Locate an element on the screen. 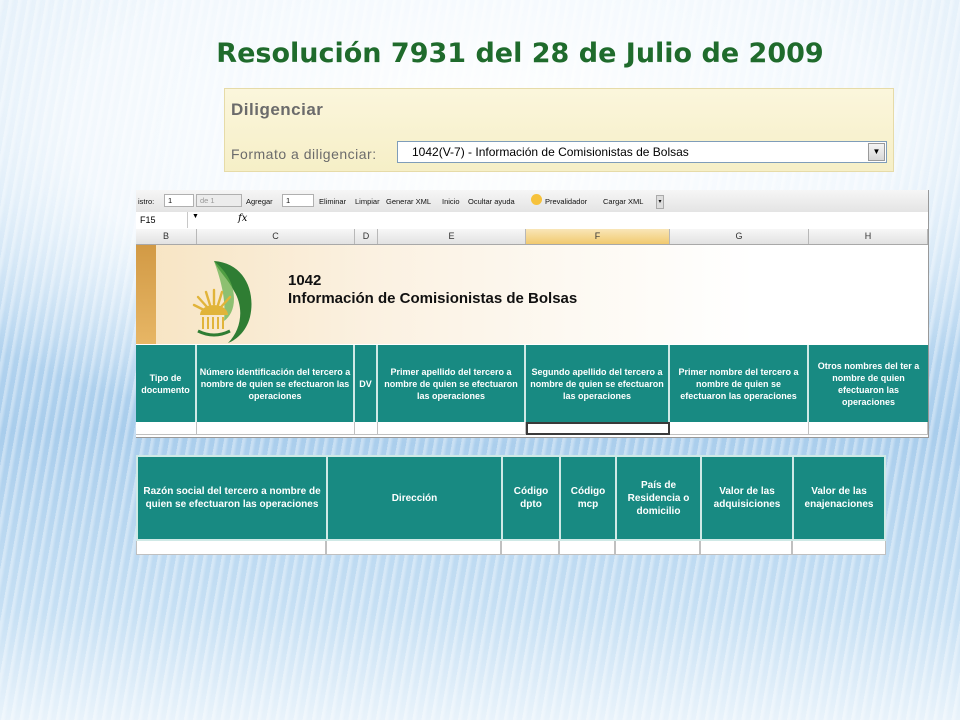  table2-data-row is located at coordinates (511, 548).